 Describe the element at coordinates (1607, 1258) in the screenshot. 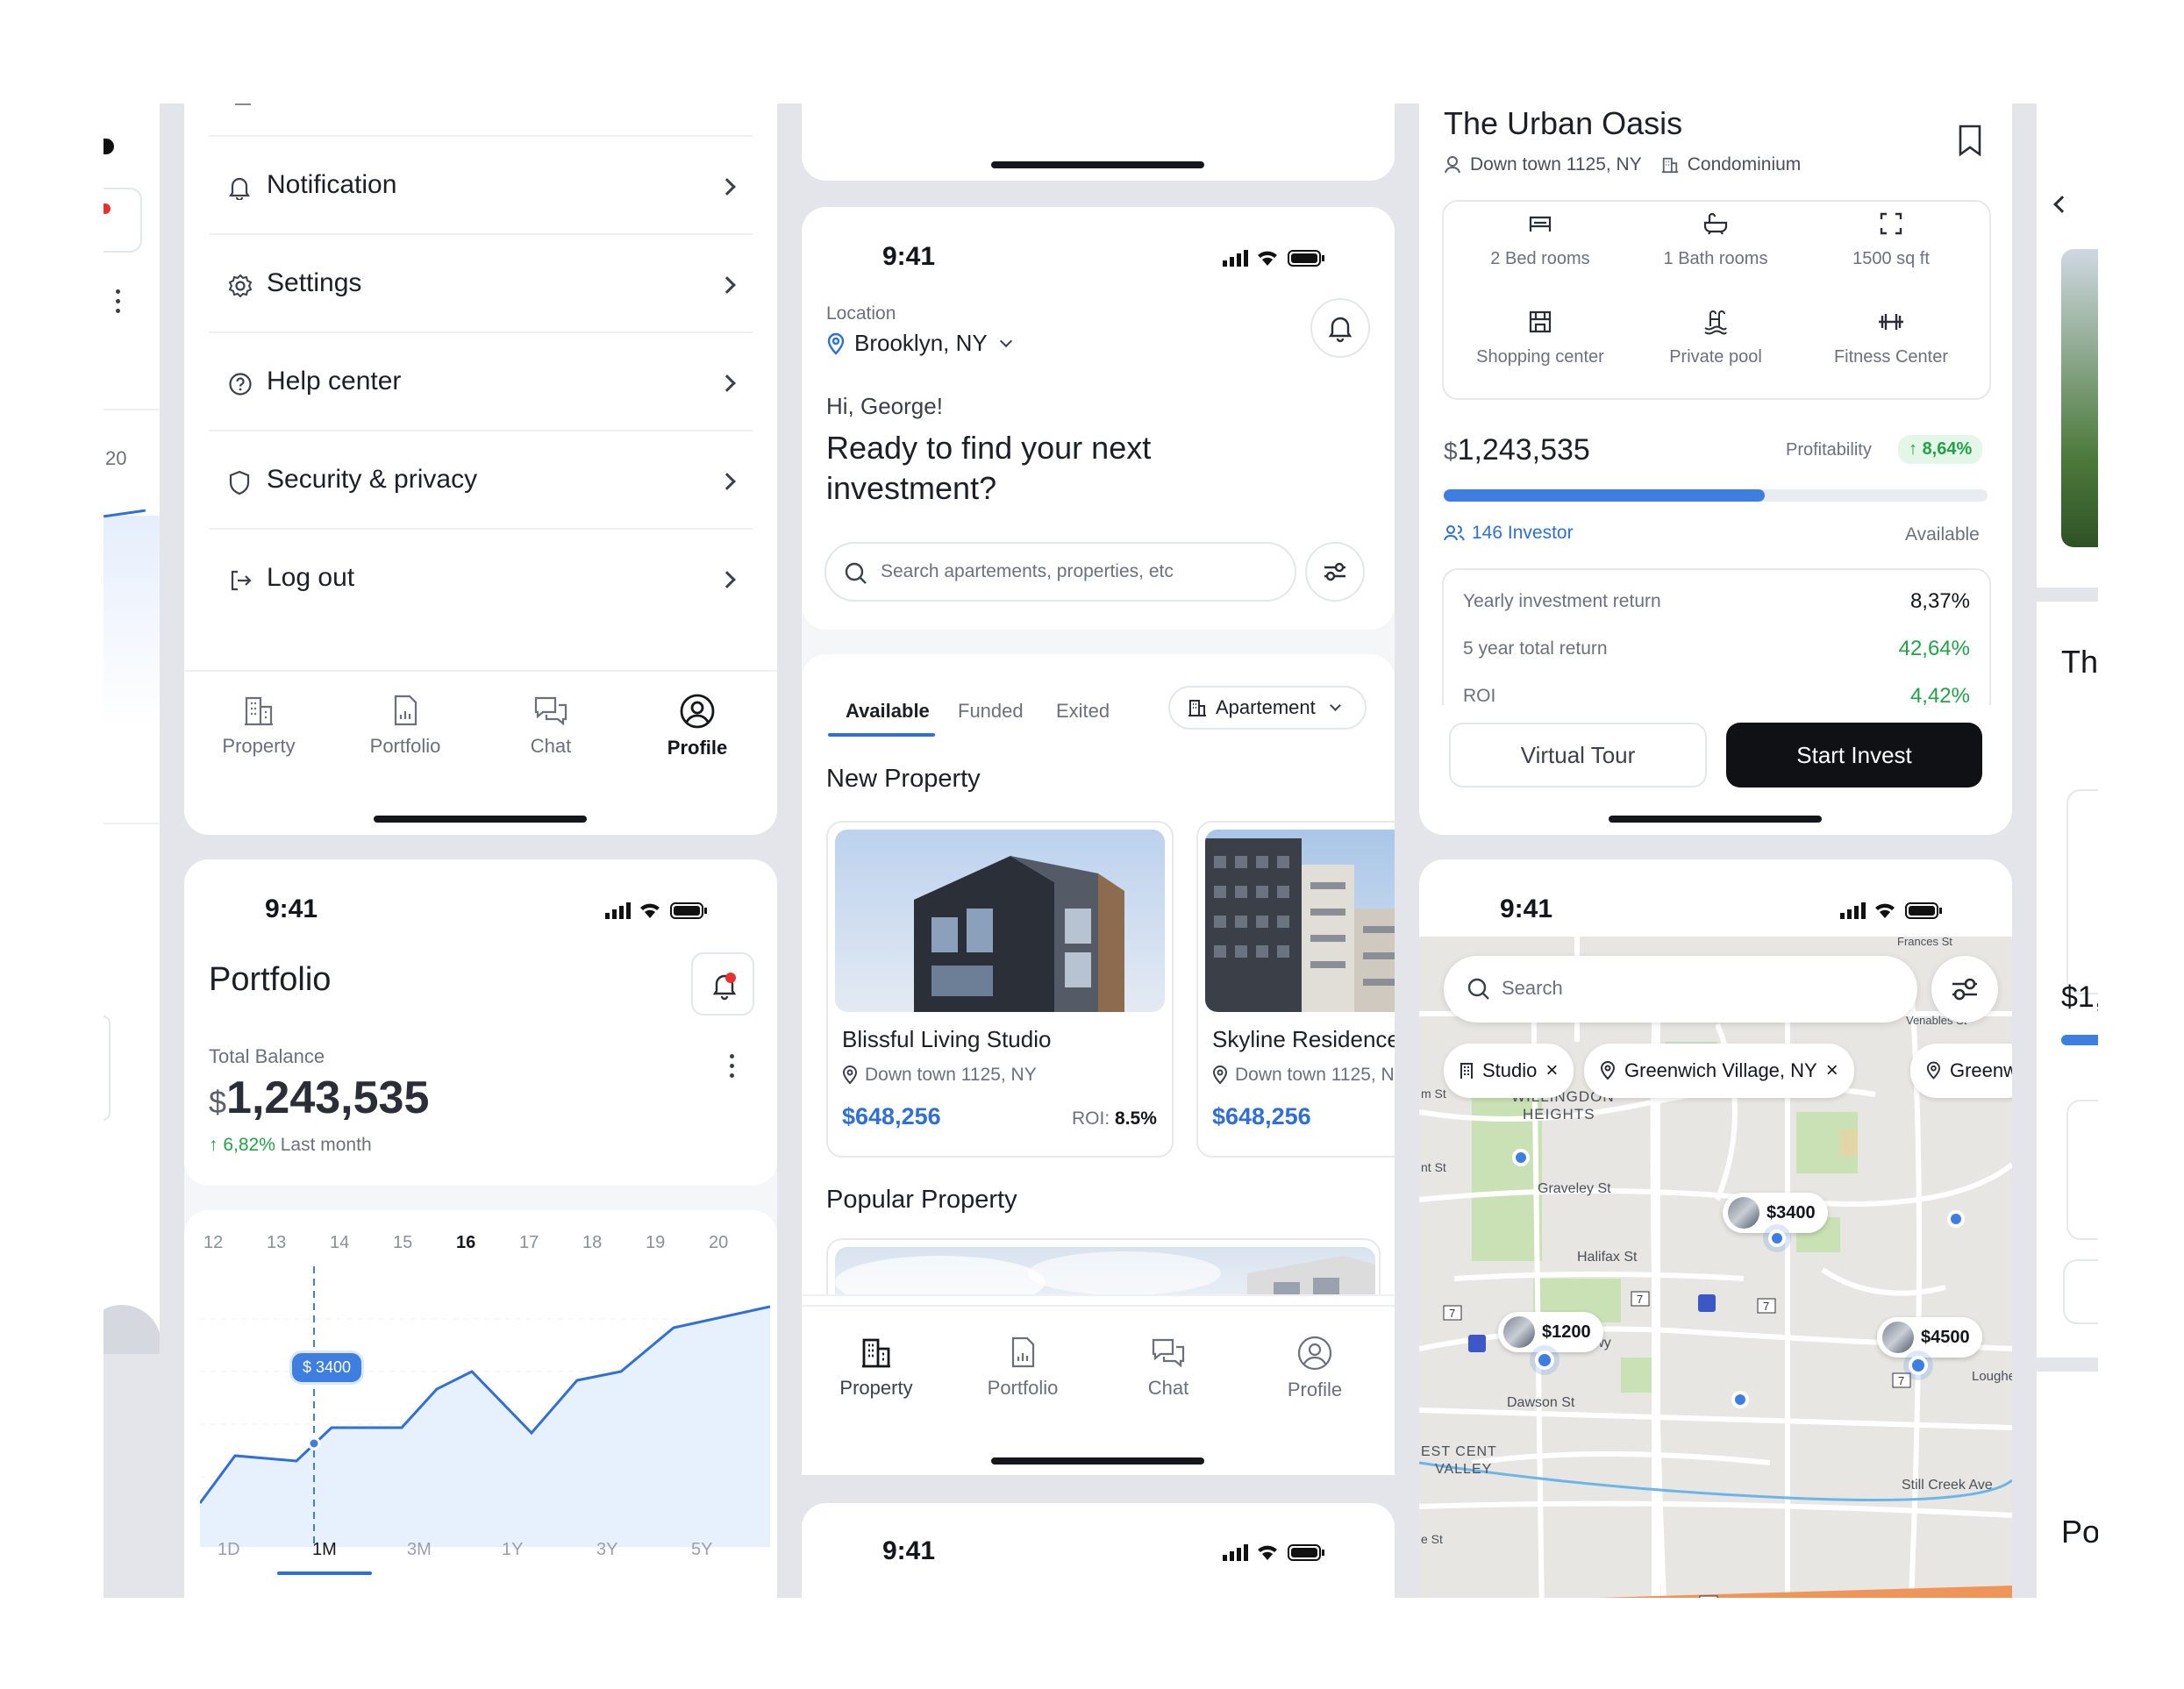

I see `svg-text: Halifax St` at that location.